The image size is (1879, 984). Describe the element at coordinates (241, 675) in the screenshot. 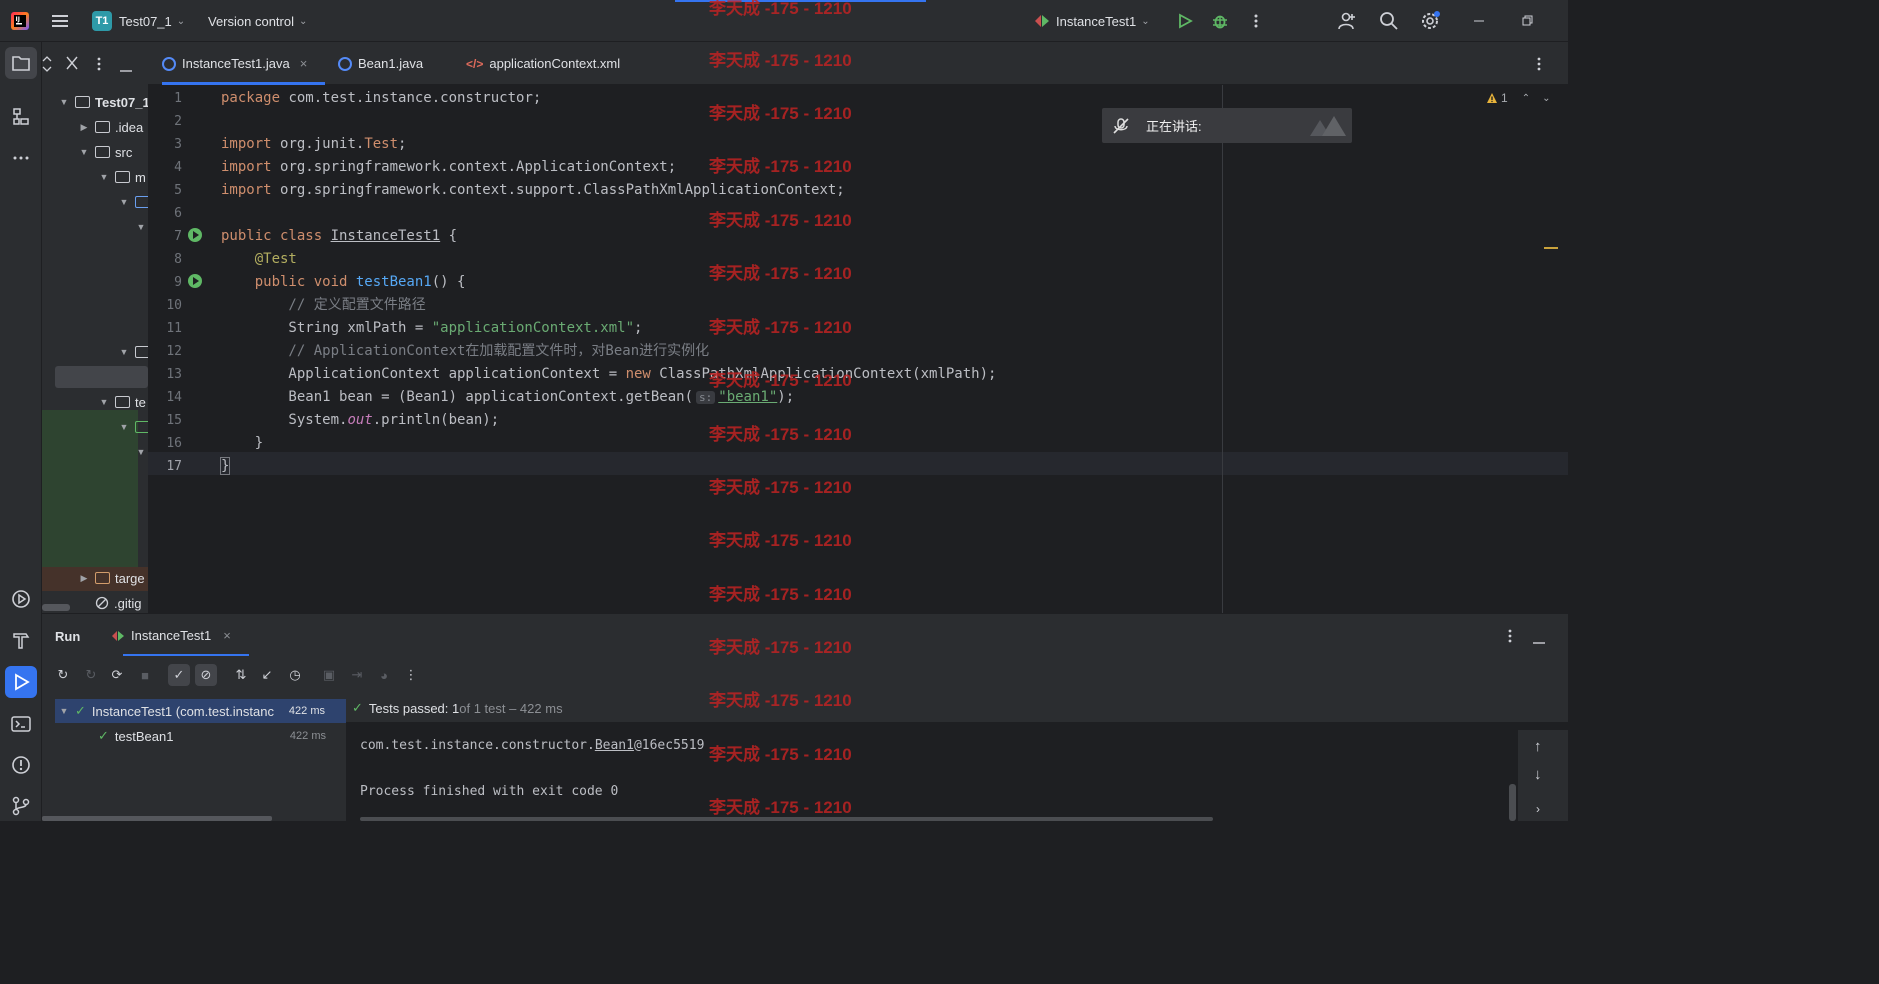

I see `sort-icon: ⇅` at that location.